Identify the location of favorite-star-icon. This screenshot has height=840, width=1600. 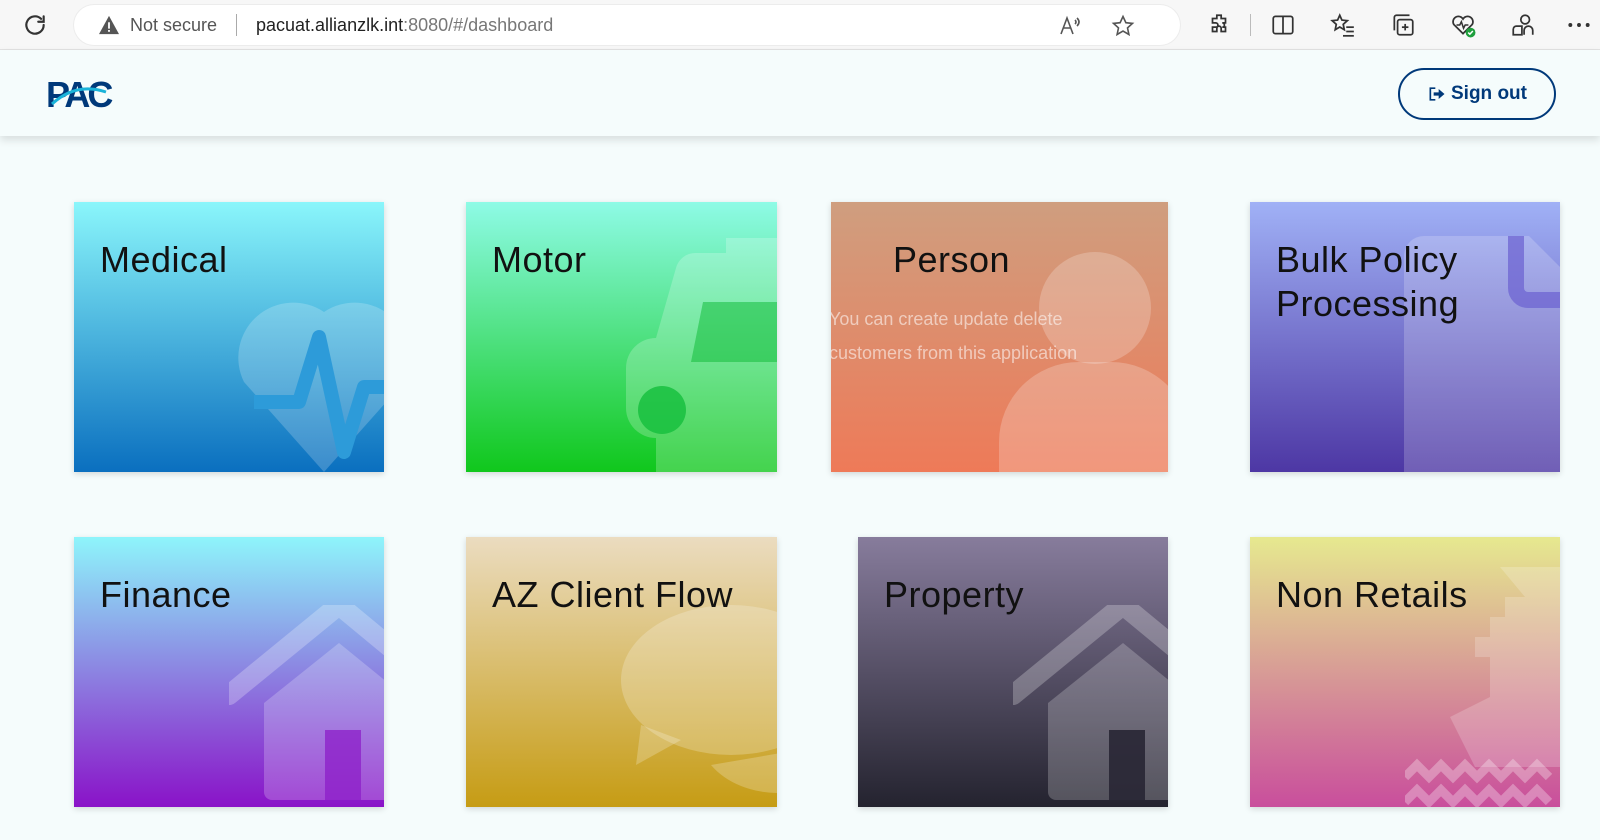
(1123, 26).